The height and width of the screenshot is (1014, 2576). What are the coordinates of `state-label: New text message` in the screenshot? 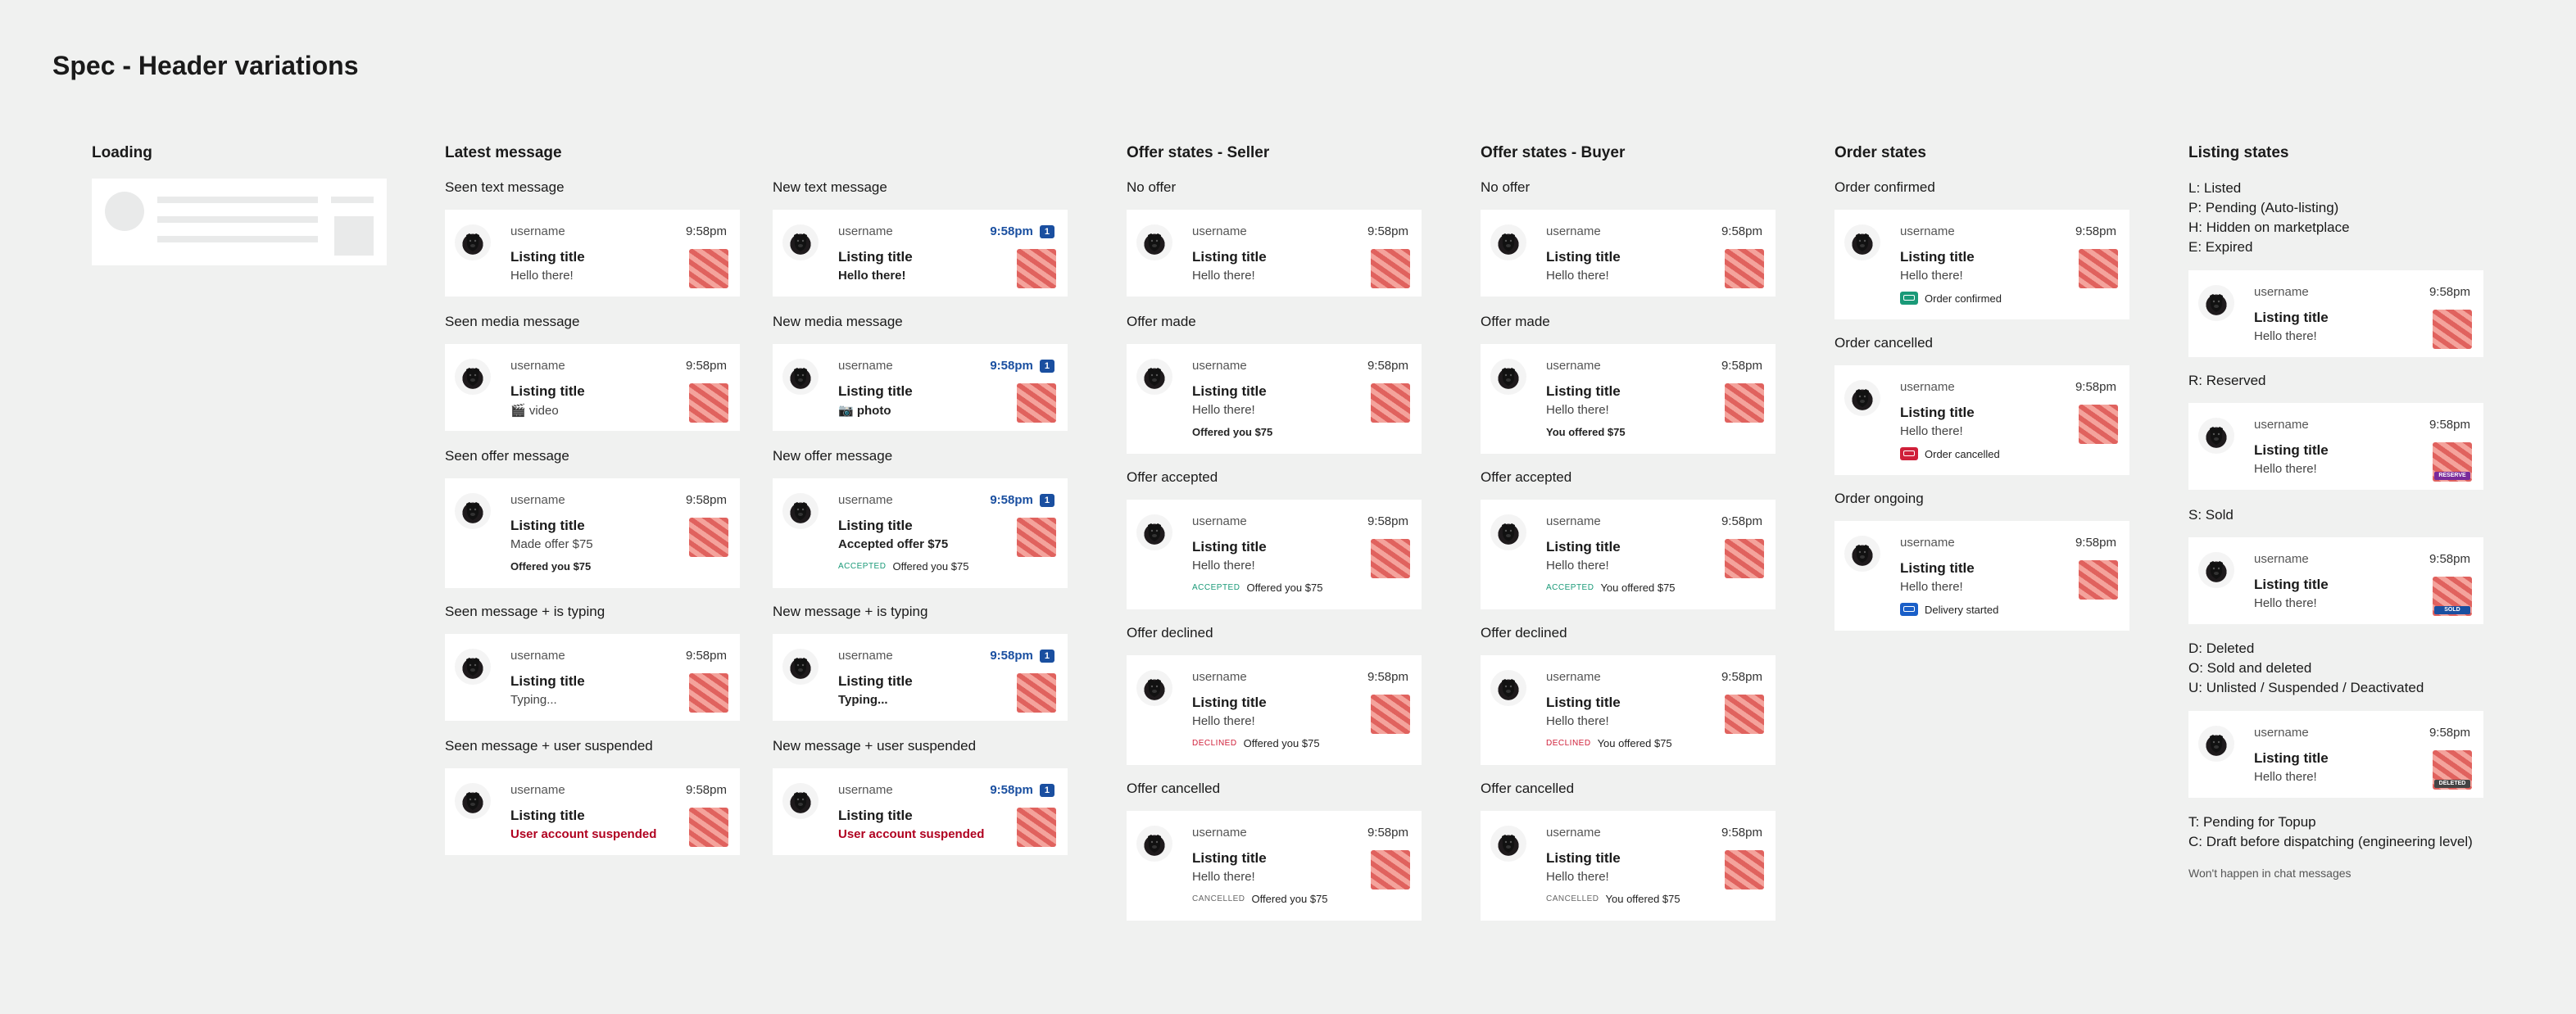 It's located at (830, 187).